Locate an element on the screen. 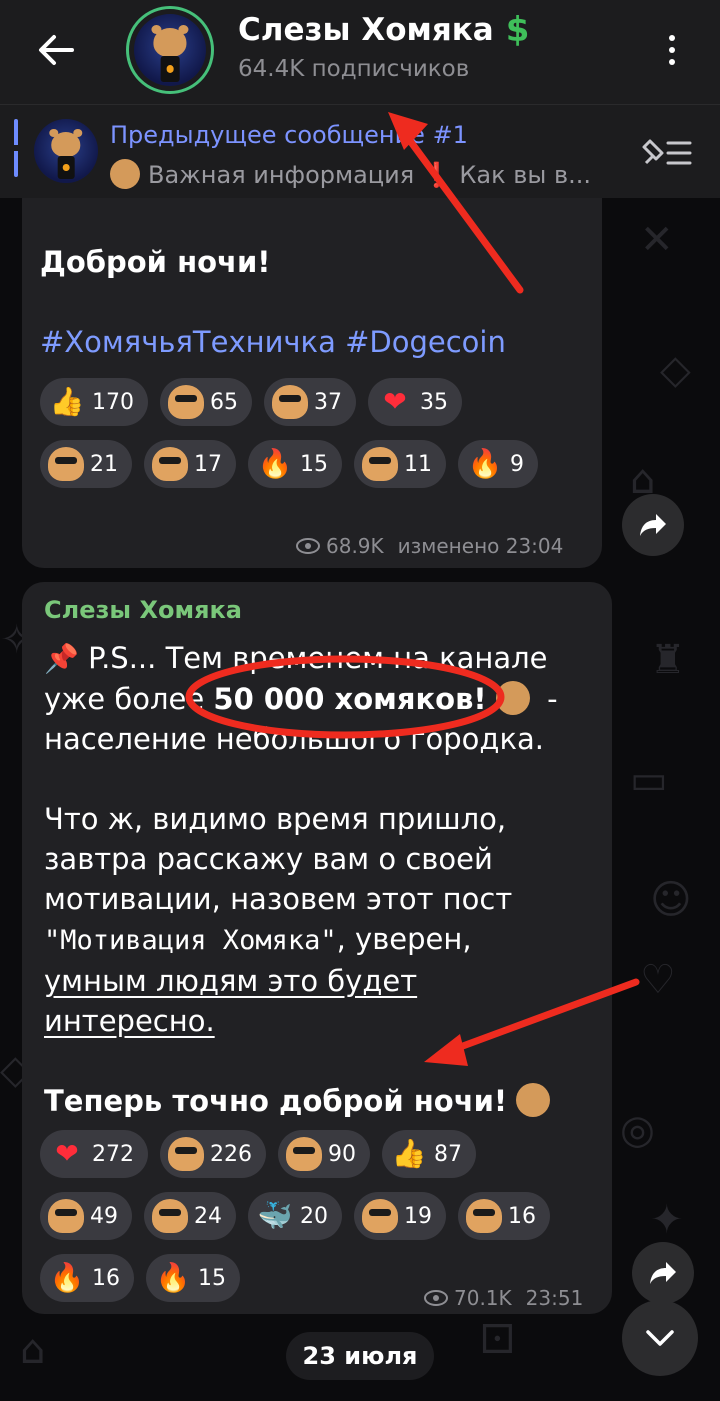 The height and width of the screenshot is (1401, 720). back-button is located at coordinates (56, 50).